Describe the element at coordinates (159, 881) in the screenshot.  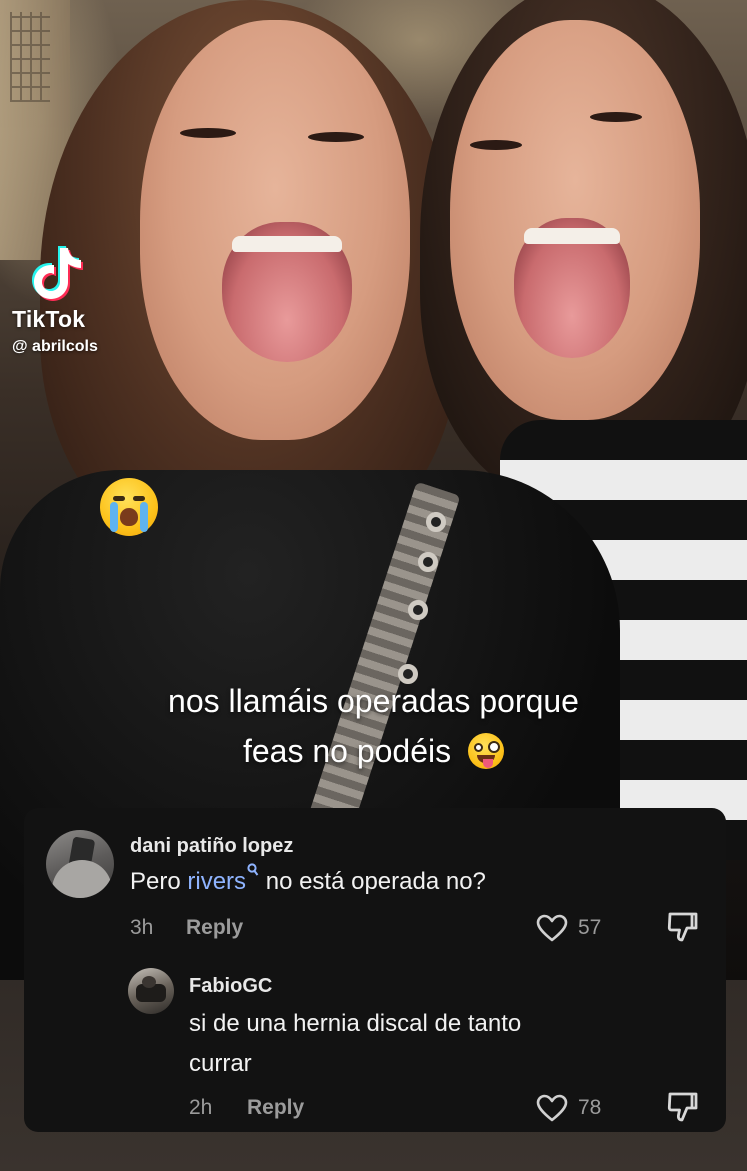
I see `comment-text-part: Pero` at that location.